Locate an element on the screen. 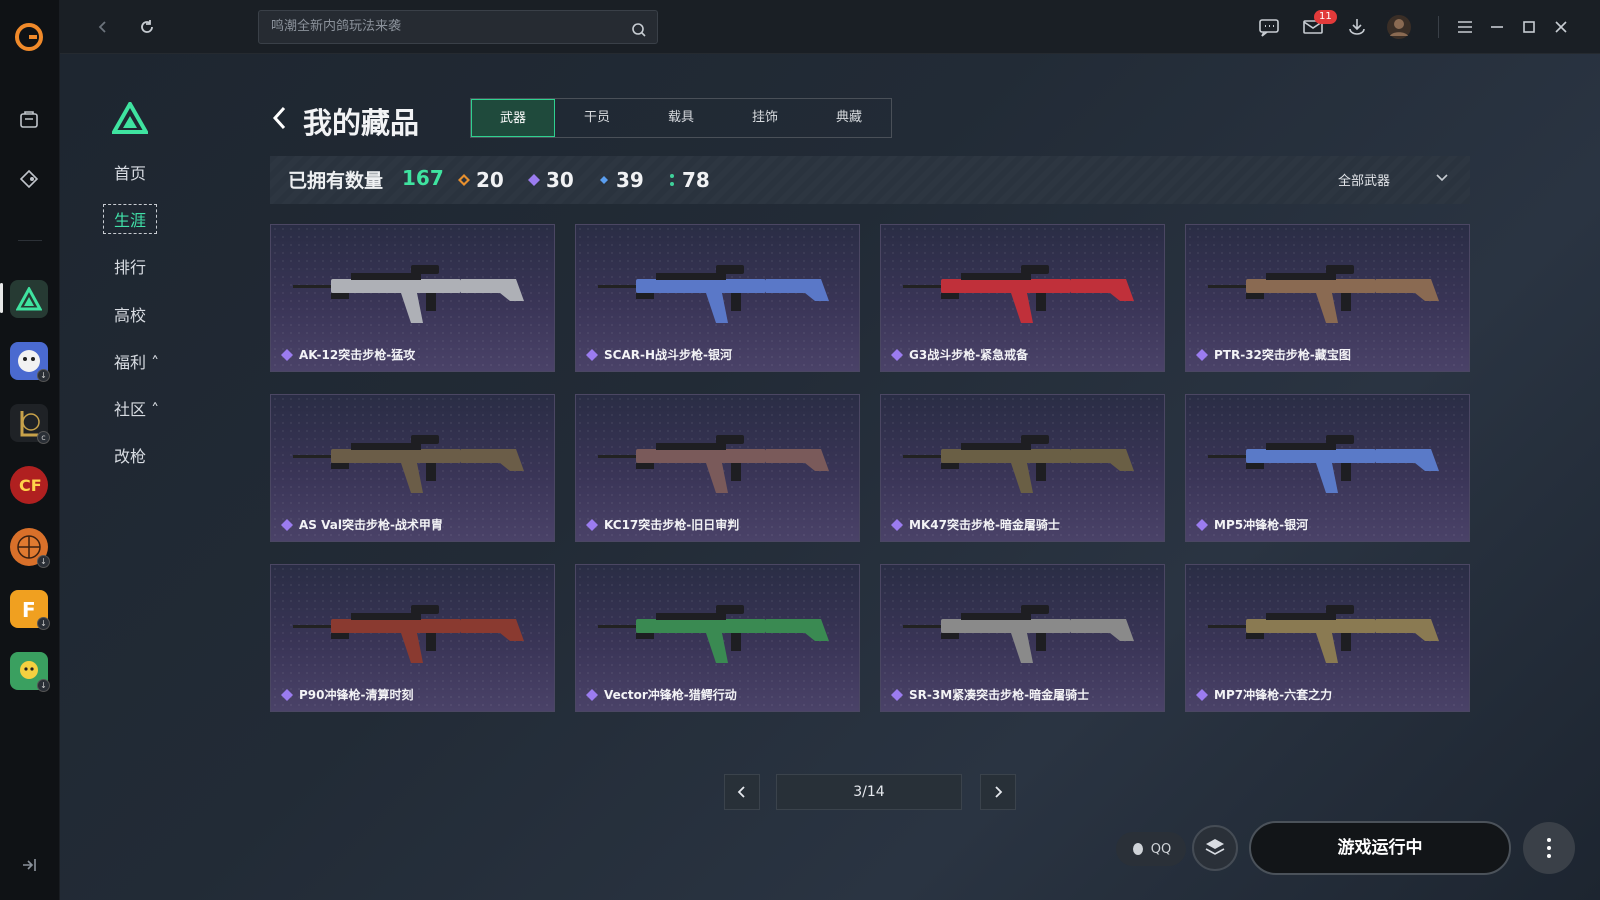 This screenshot has width=1600, height=900. collection-card: SR-3M紧凑突击步枪-暗金屠骑士 is located at coordinates (1022, 638).